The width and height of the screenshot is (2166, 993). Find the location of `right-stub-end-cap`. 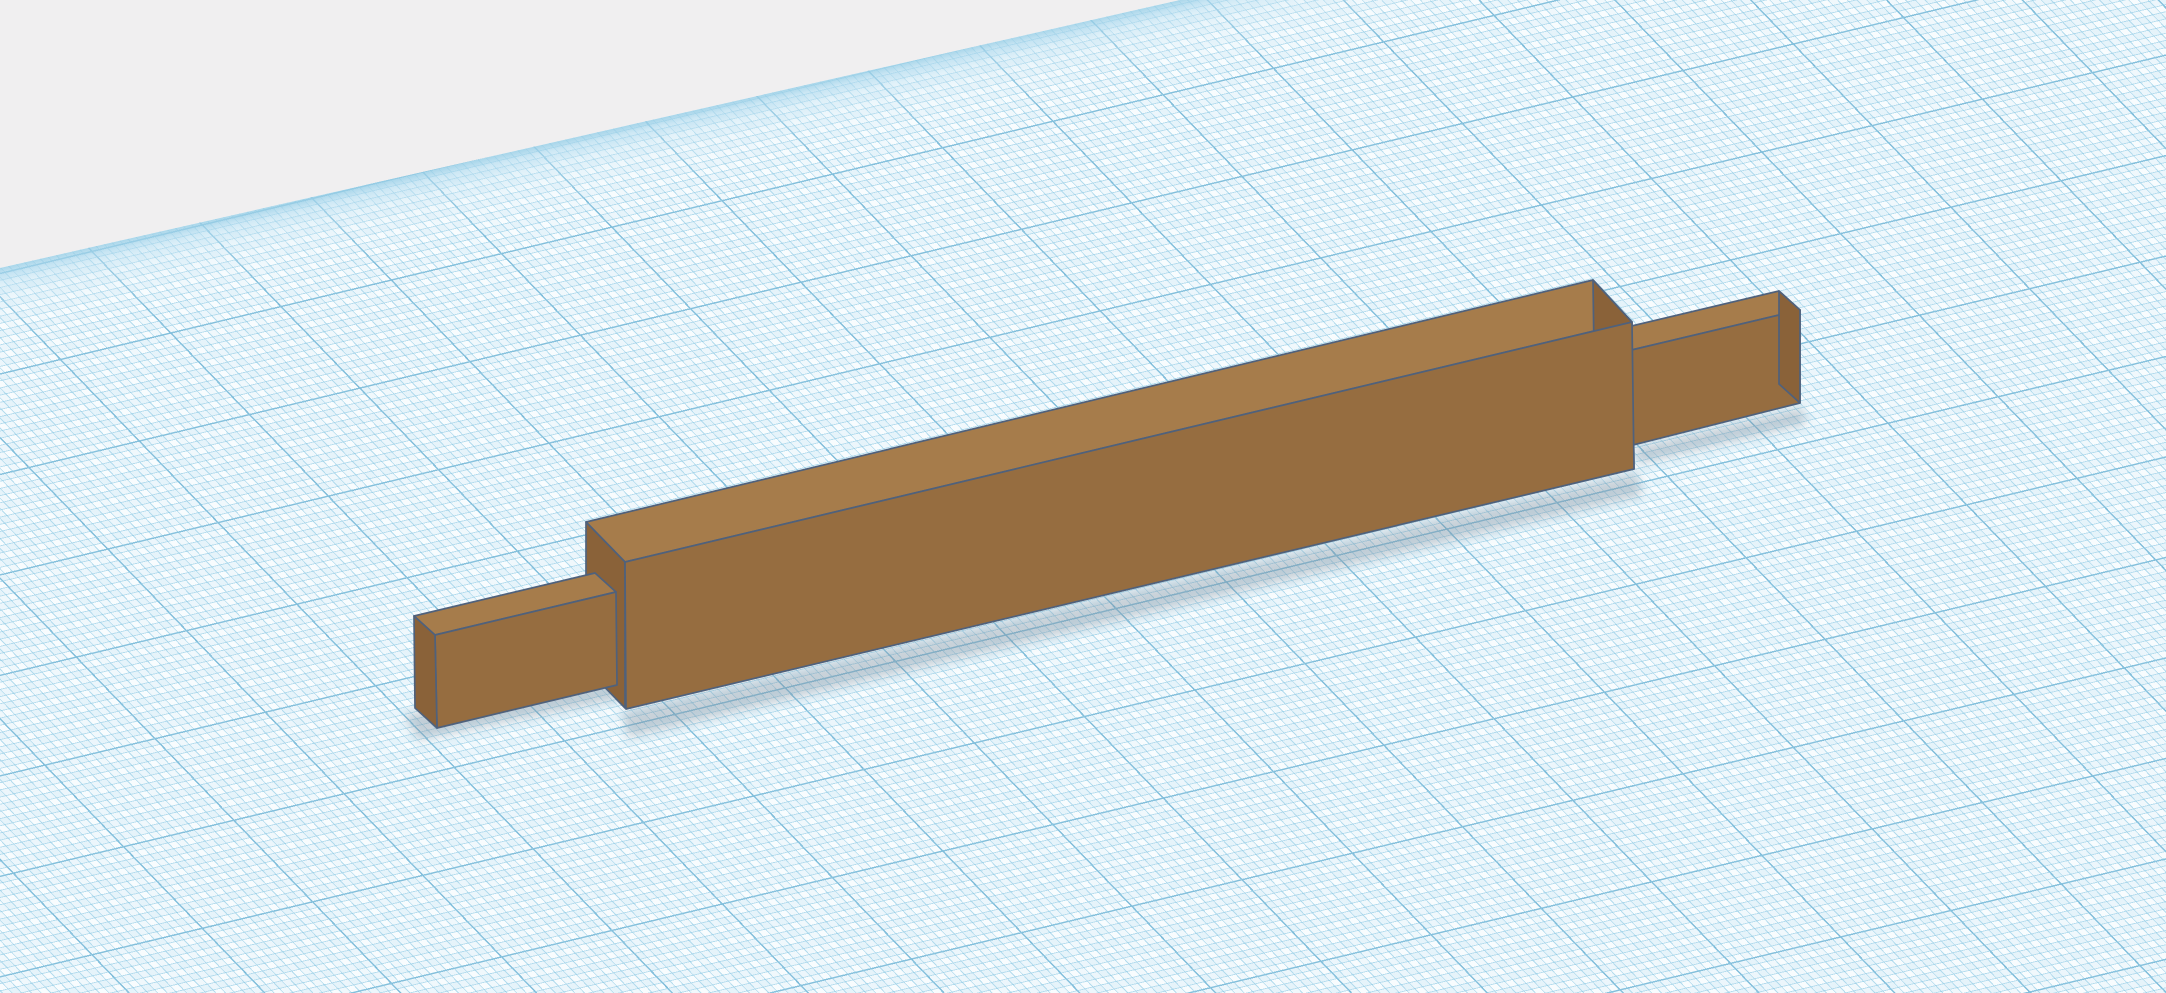

right-stub-end-cap is located at coordinates (1789, 347).